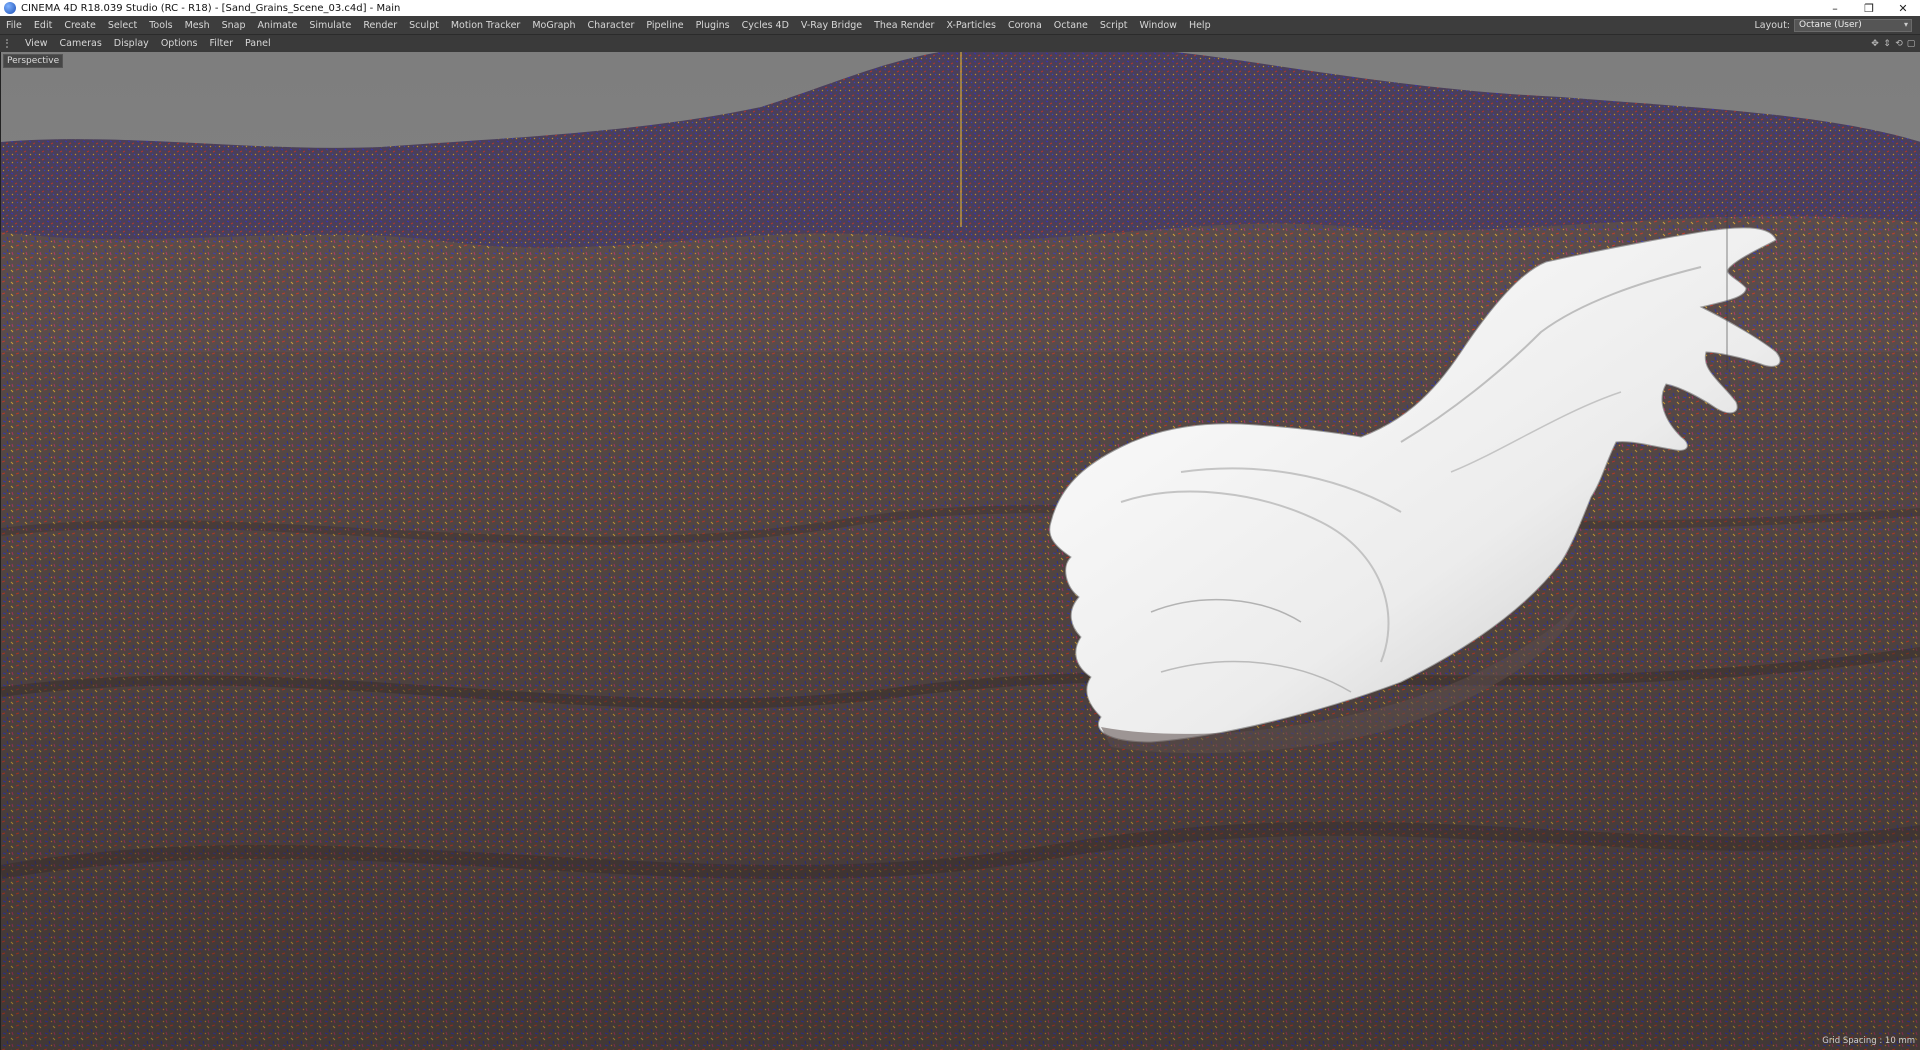 The width and height of the screenshot is (1920, 1050). I want to click on menu-render: Render, so click(380, 25).